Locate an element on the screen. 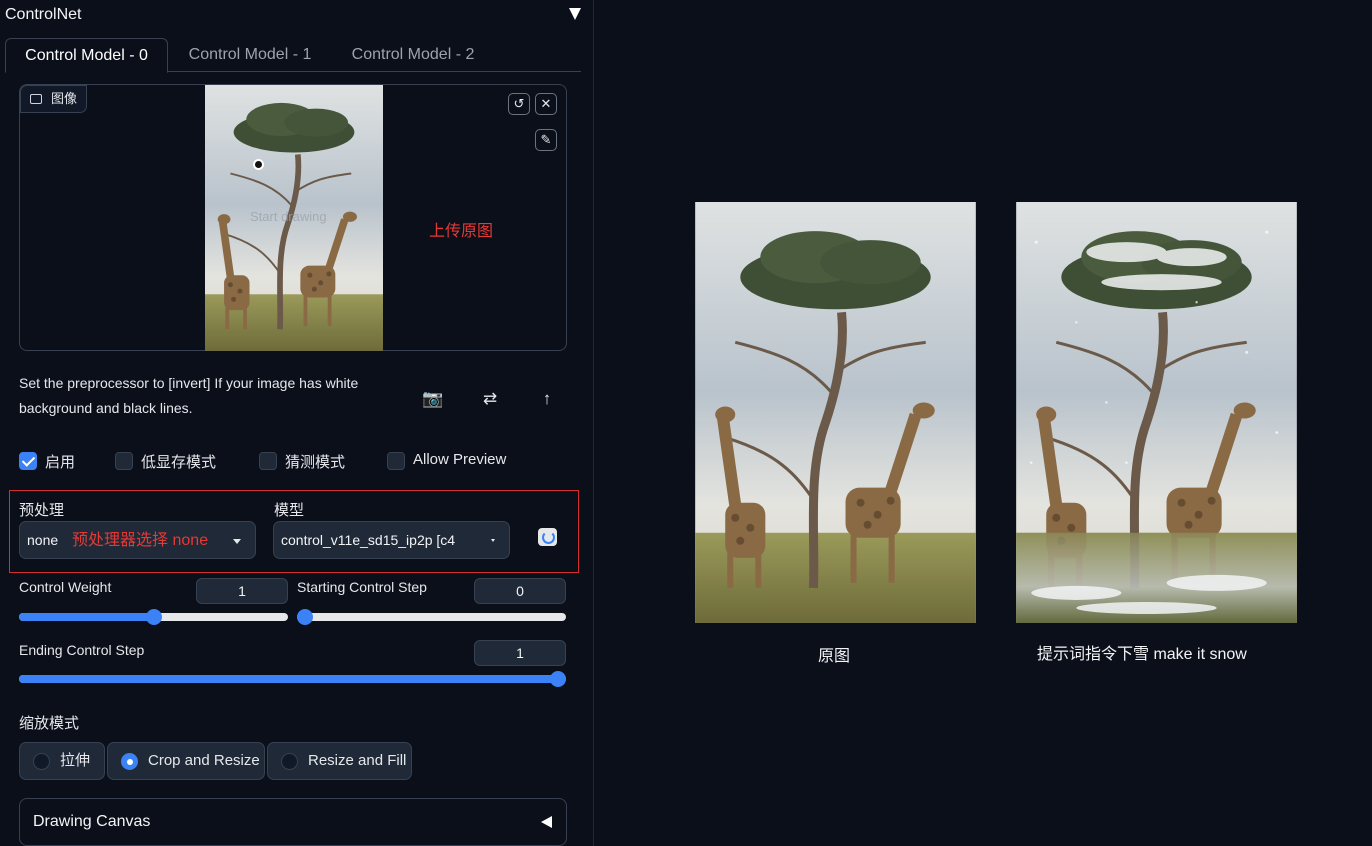 The height and width of the screenshot is (846, 1372). ending-step-label: Ending Control Step is located at coordinates (82, 650).